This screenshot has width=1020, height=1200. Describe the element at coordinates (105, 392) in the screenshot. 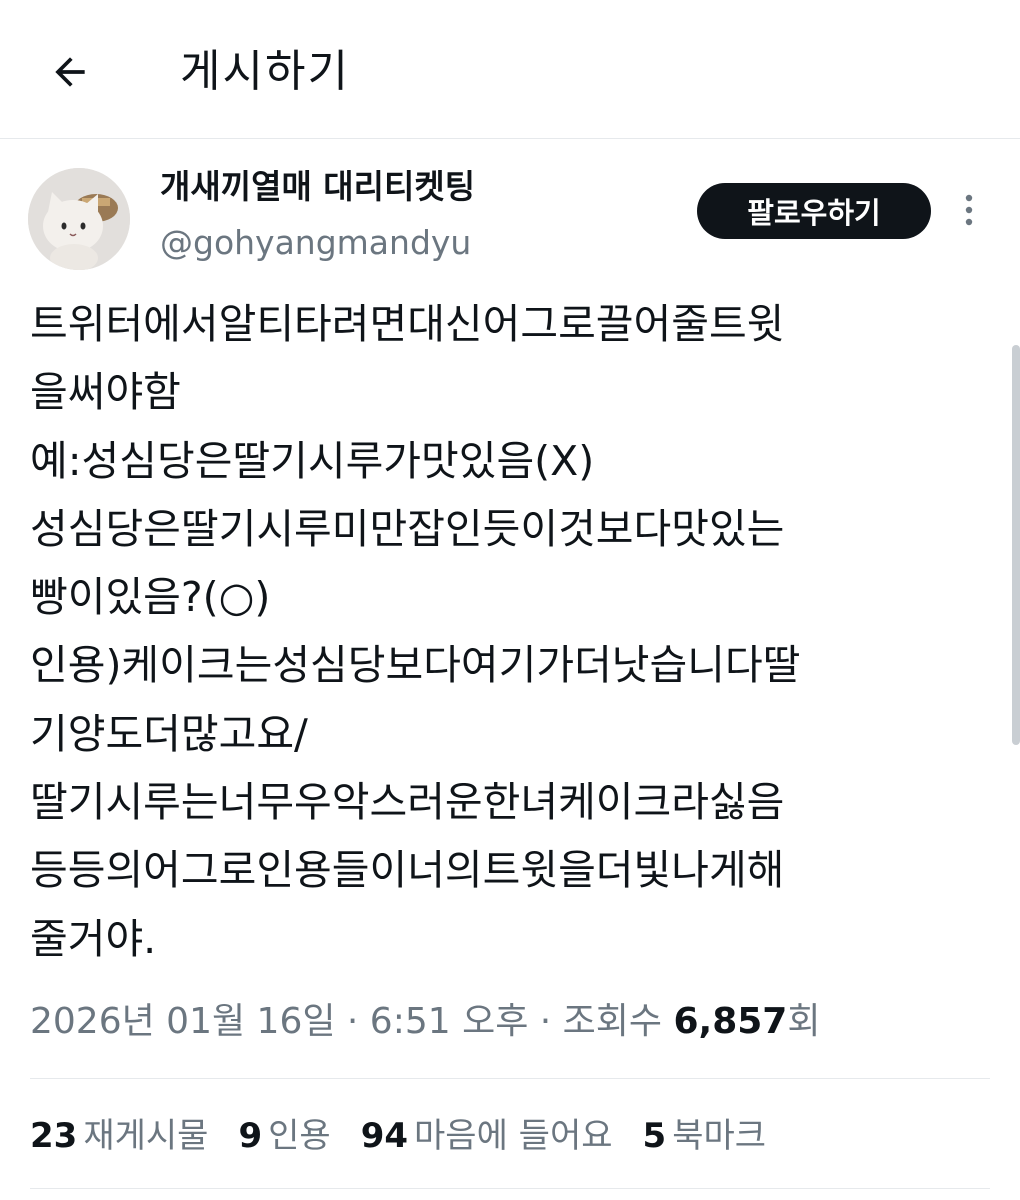

I see `tweet-line: 을써야함` at that location.